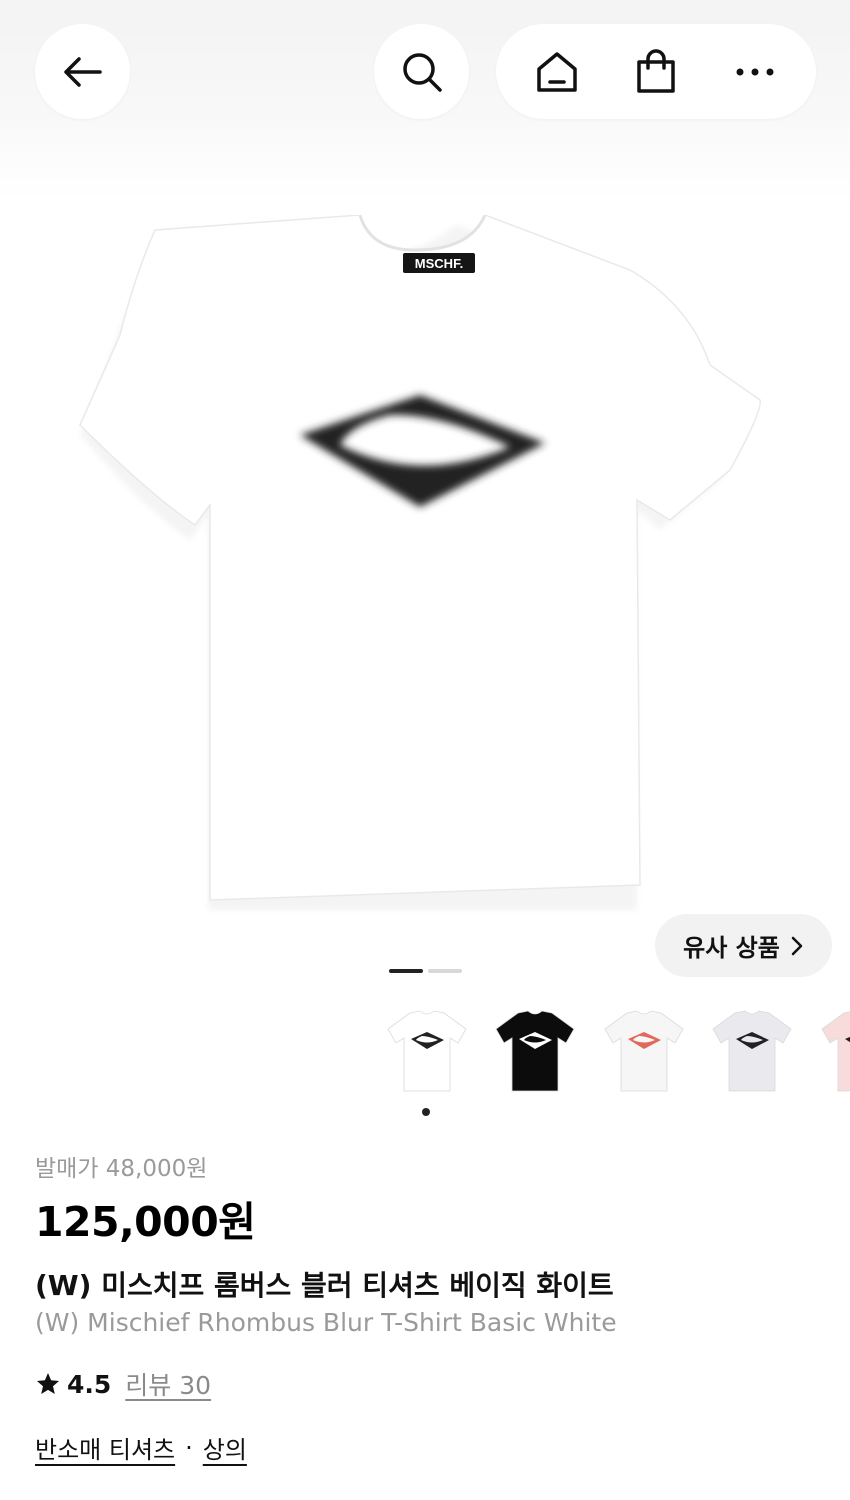  I want to click on category-primary-link: 반소매 티셔츠, so click(105, 1447).